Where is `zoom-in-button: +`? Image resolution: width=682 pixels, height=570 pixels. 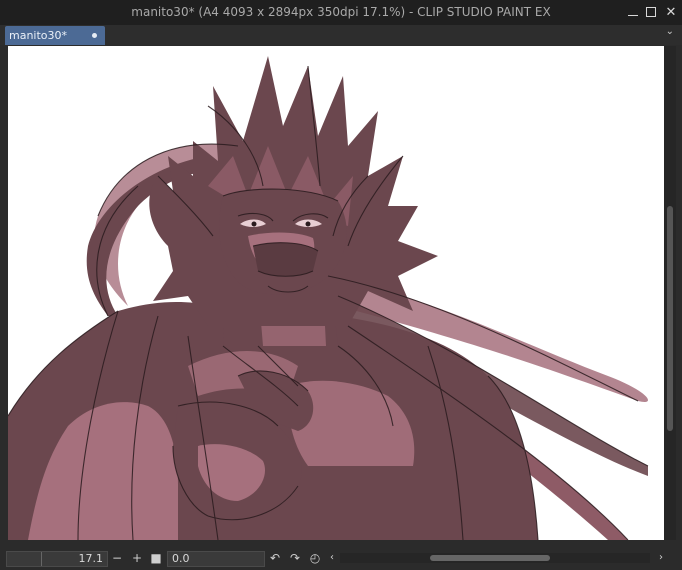
zoom-in-button: + is located at coordinates (137, 558).